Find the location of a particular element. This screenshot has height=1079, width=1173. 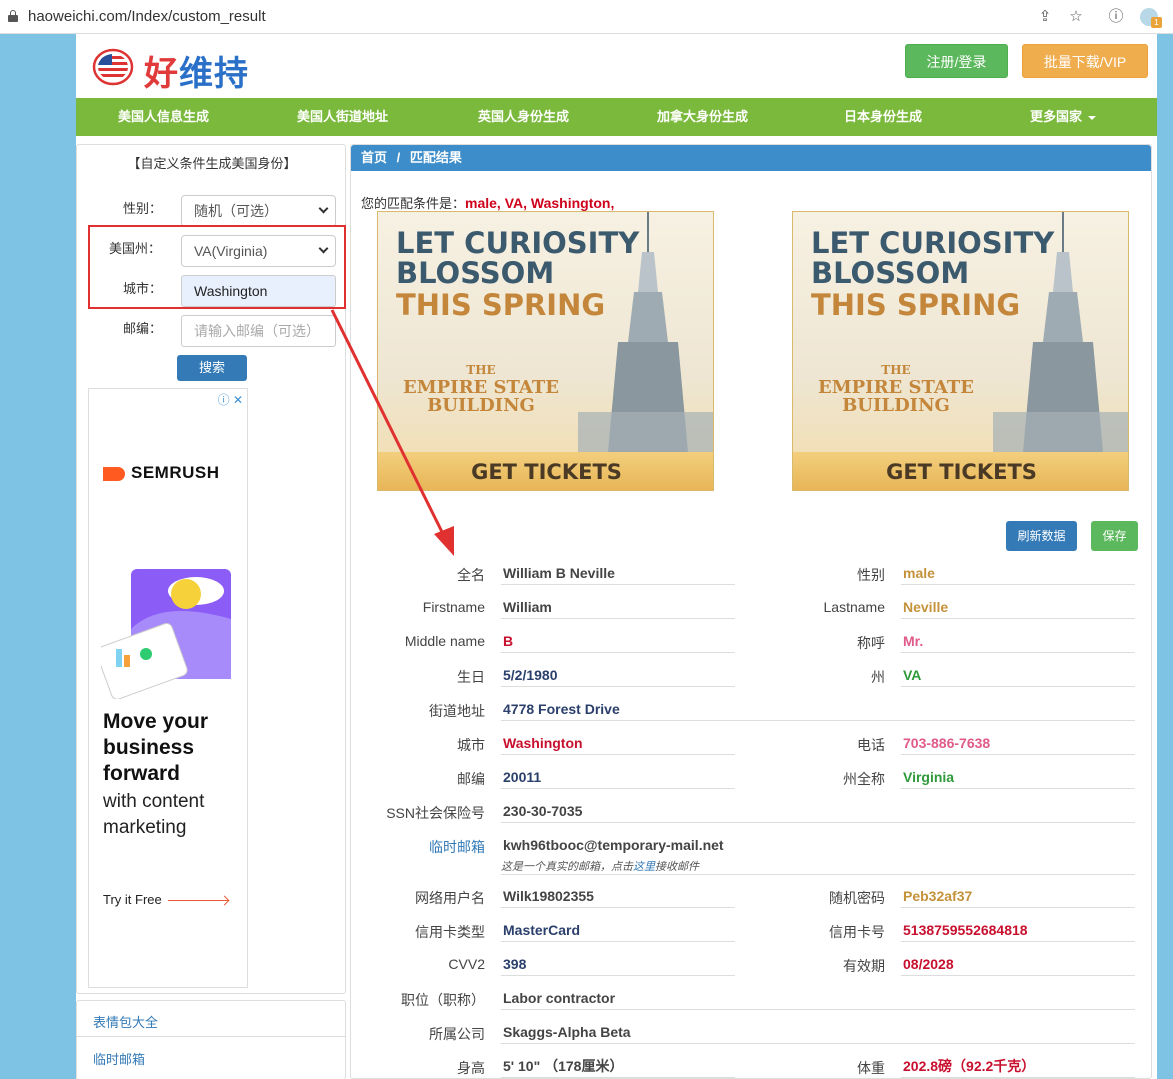

street-label: 街道地址 is located at coordinates (457, 711).